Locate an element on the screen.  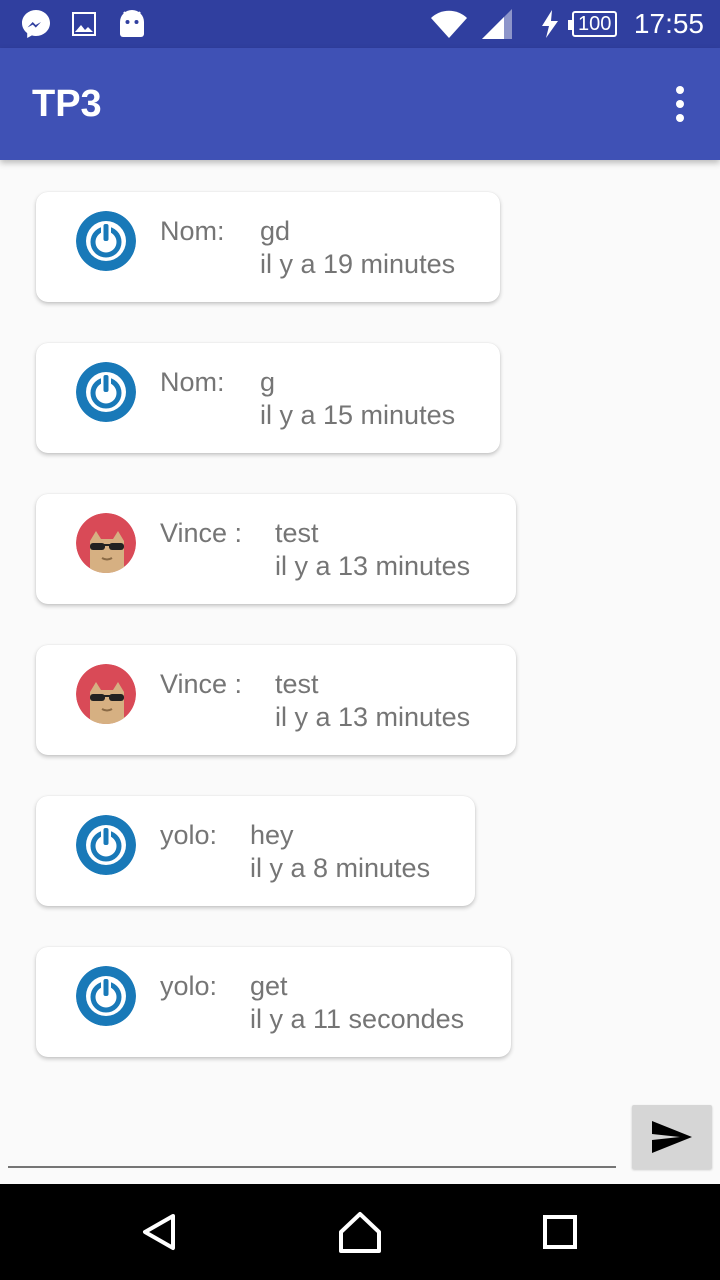
signal-icon is located at coordinates (498, 24).